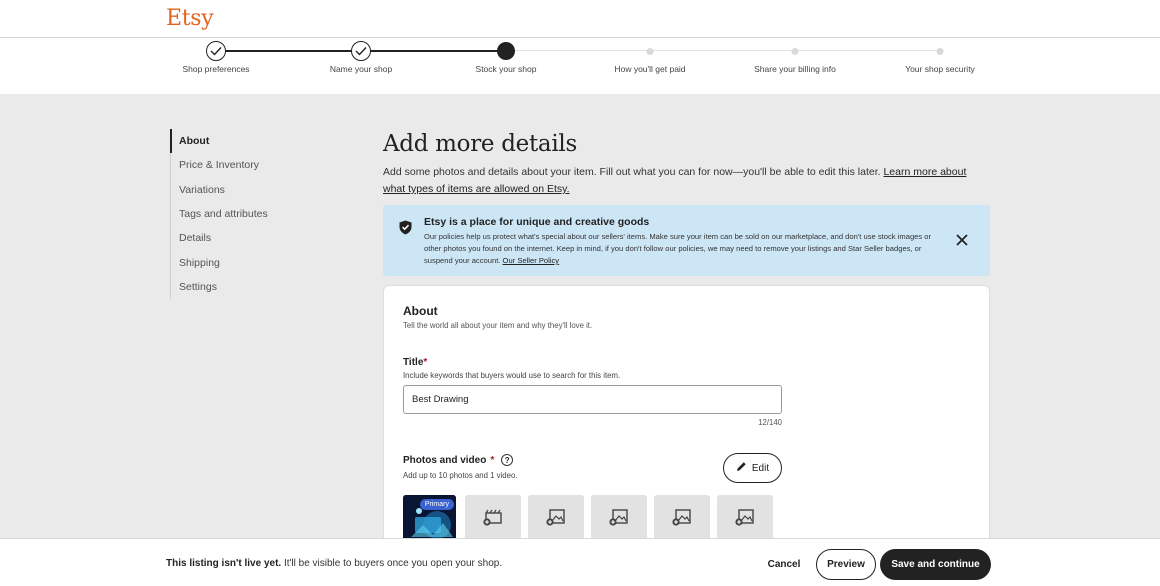  What do you see at coordinates (935, 564) in the screenshot?
I see `save-and-continue-button: Save and continue` at bounding box center [935, 564].